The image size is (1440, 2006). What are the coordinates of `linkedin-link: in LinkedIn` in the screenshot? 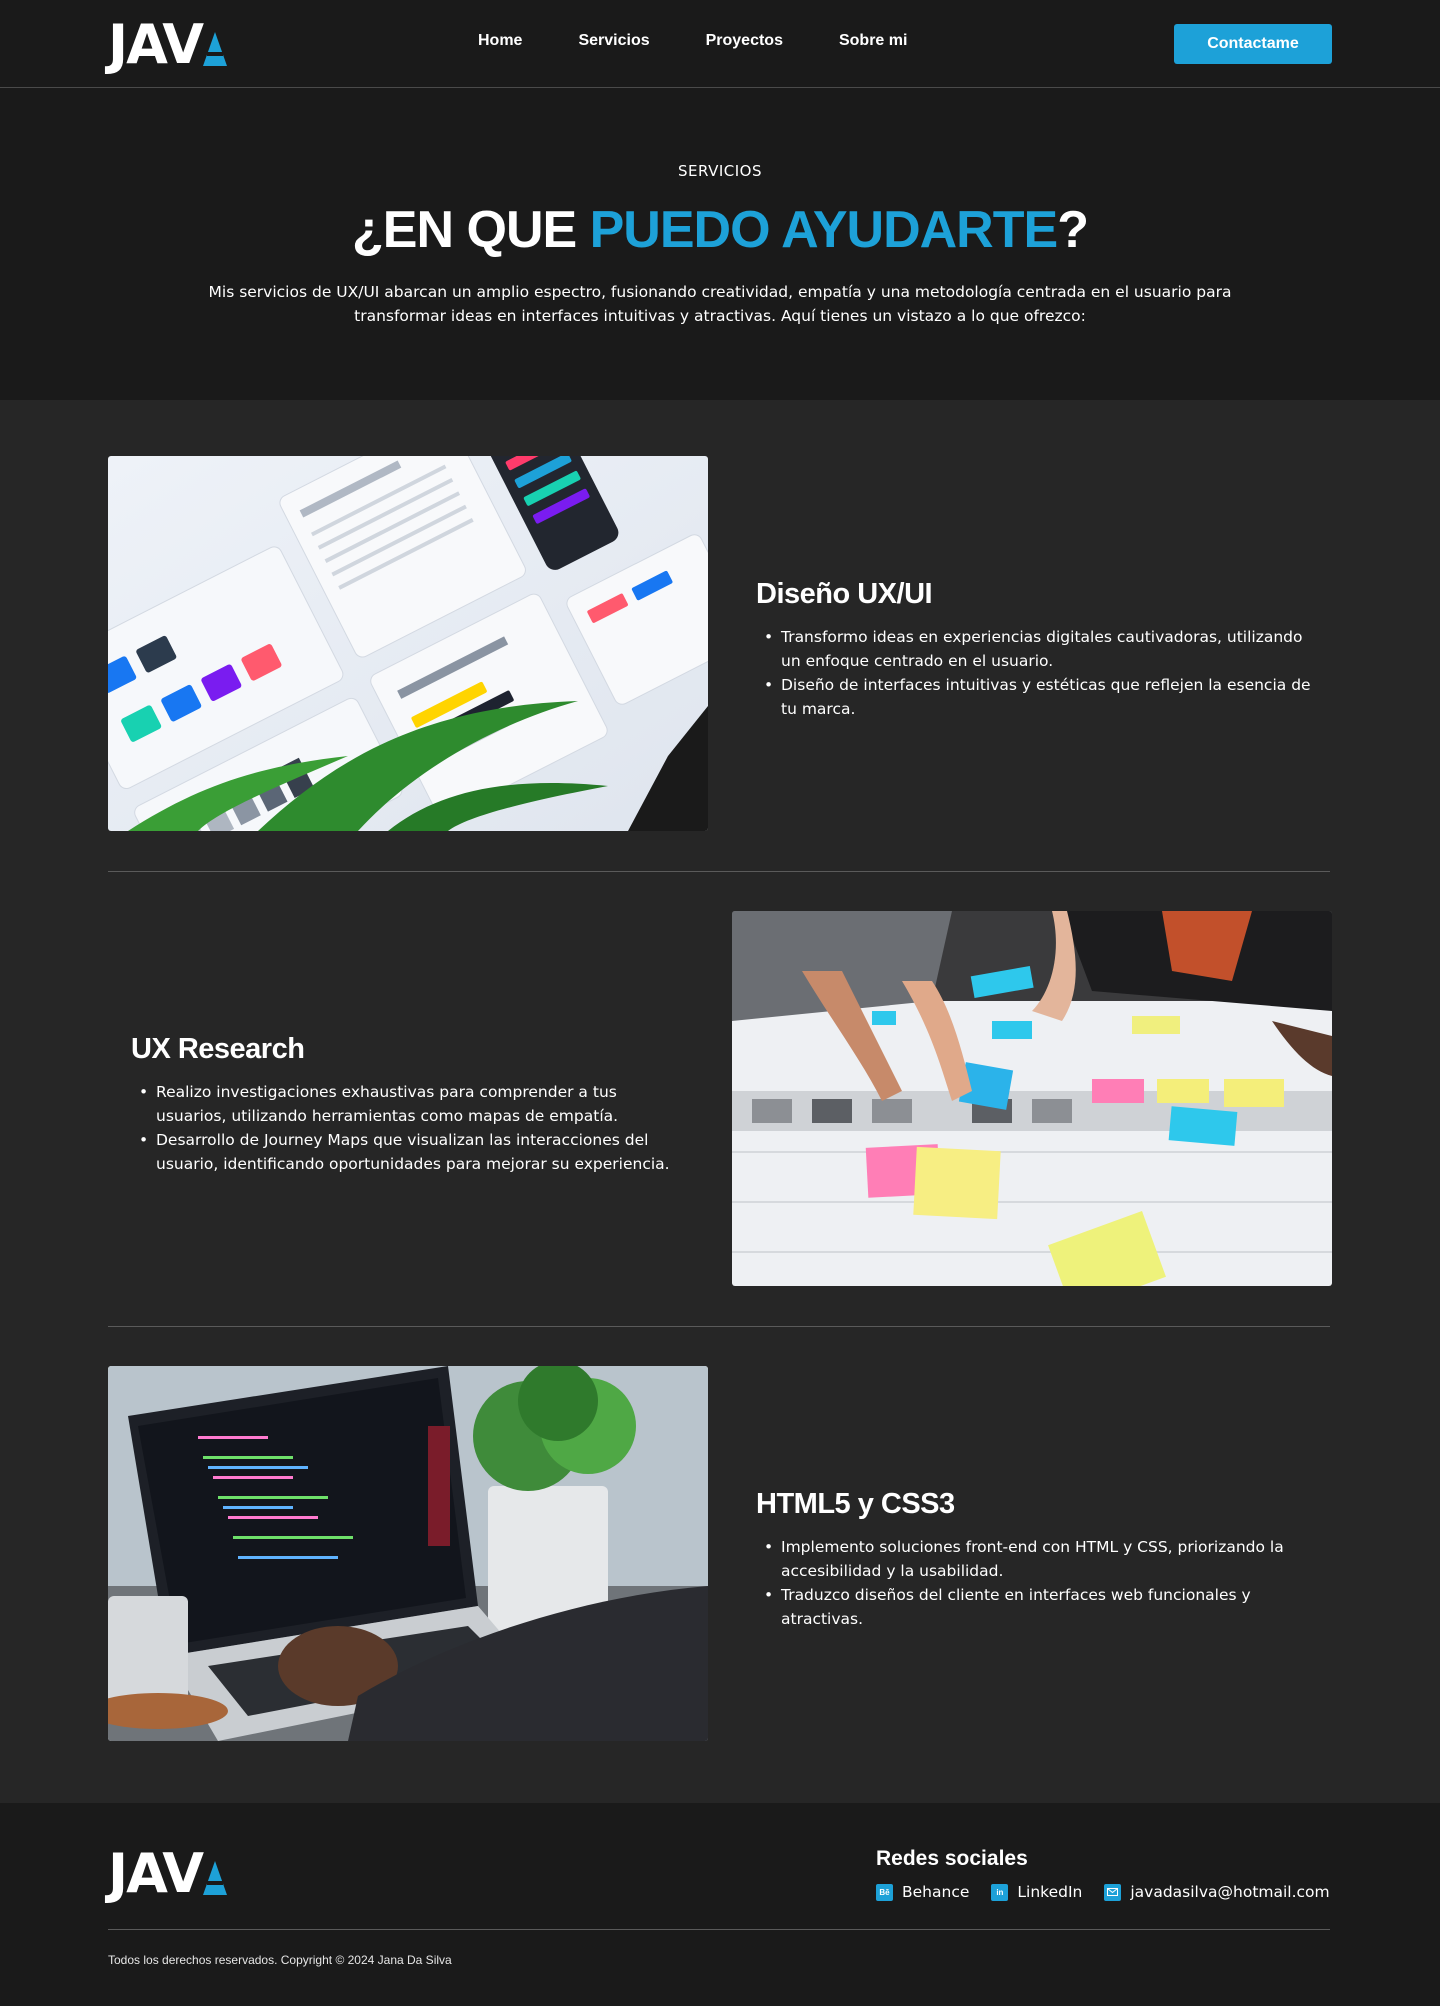 It's located at (1036, 1892).